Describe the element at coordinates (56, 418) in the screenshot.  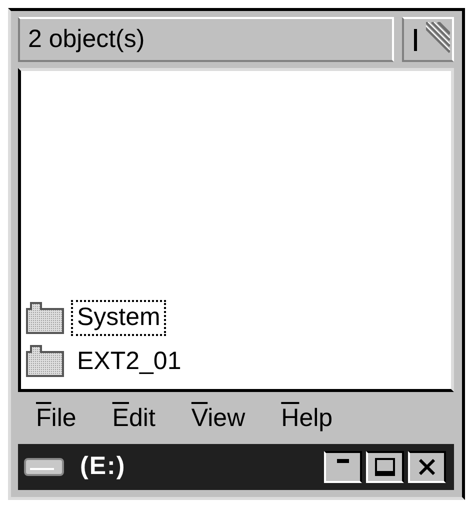
I see `menu-item: File` at that location.